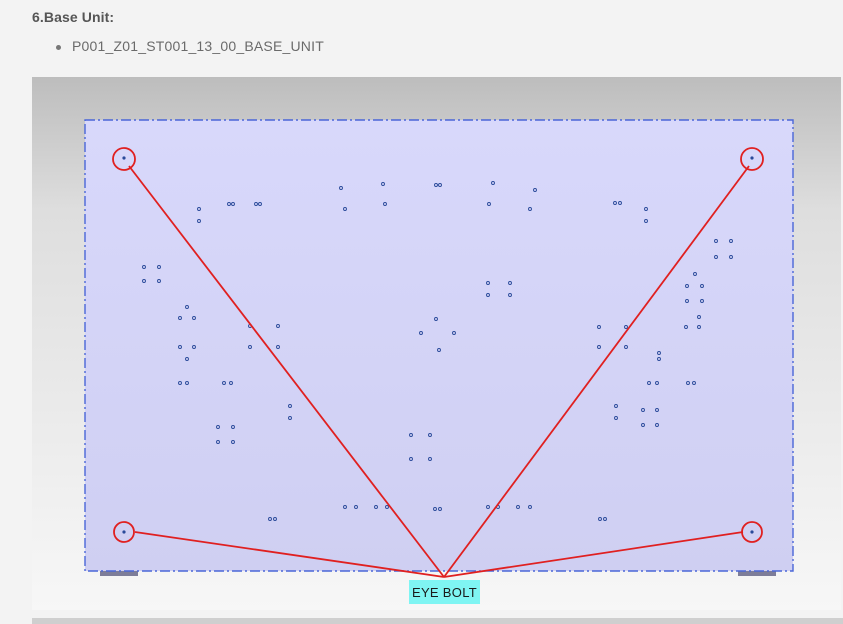 This screenshot has width=843, height=624. I want to click on bottom-divider, so click(437, 621).